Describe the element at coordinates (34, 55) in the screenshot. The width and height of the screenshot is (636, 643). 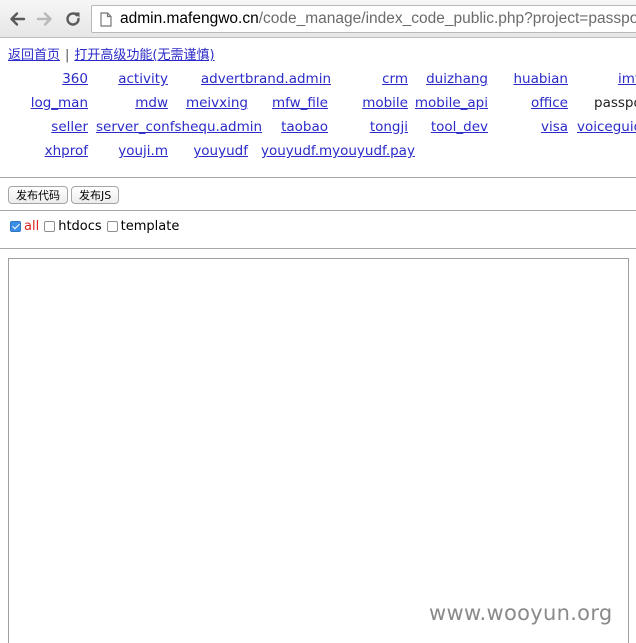
I see `home-link: 返回首页` at that location.